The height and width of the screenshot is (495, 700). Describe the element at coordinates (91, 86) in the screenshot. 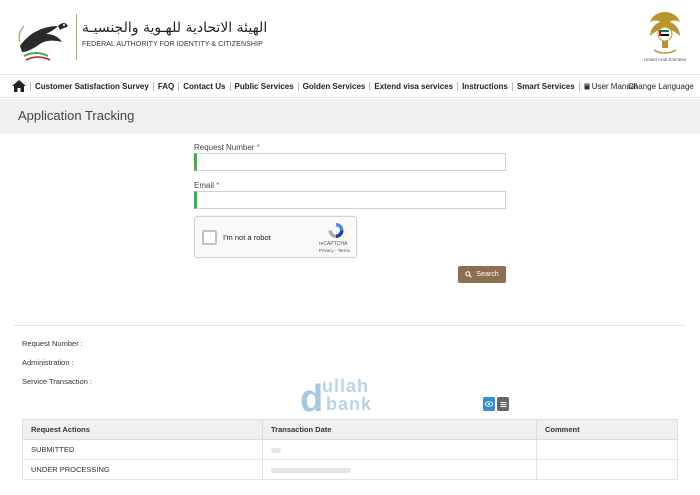

I see `nav-customer-survey: Customer Satisfaction Survey` at that location.